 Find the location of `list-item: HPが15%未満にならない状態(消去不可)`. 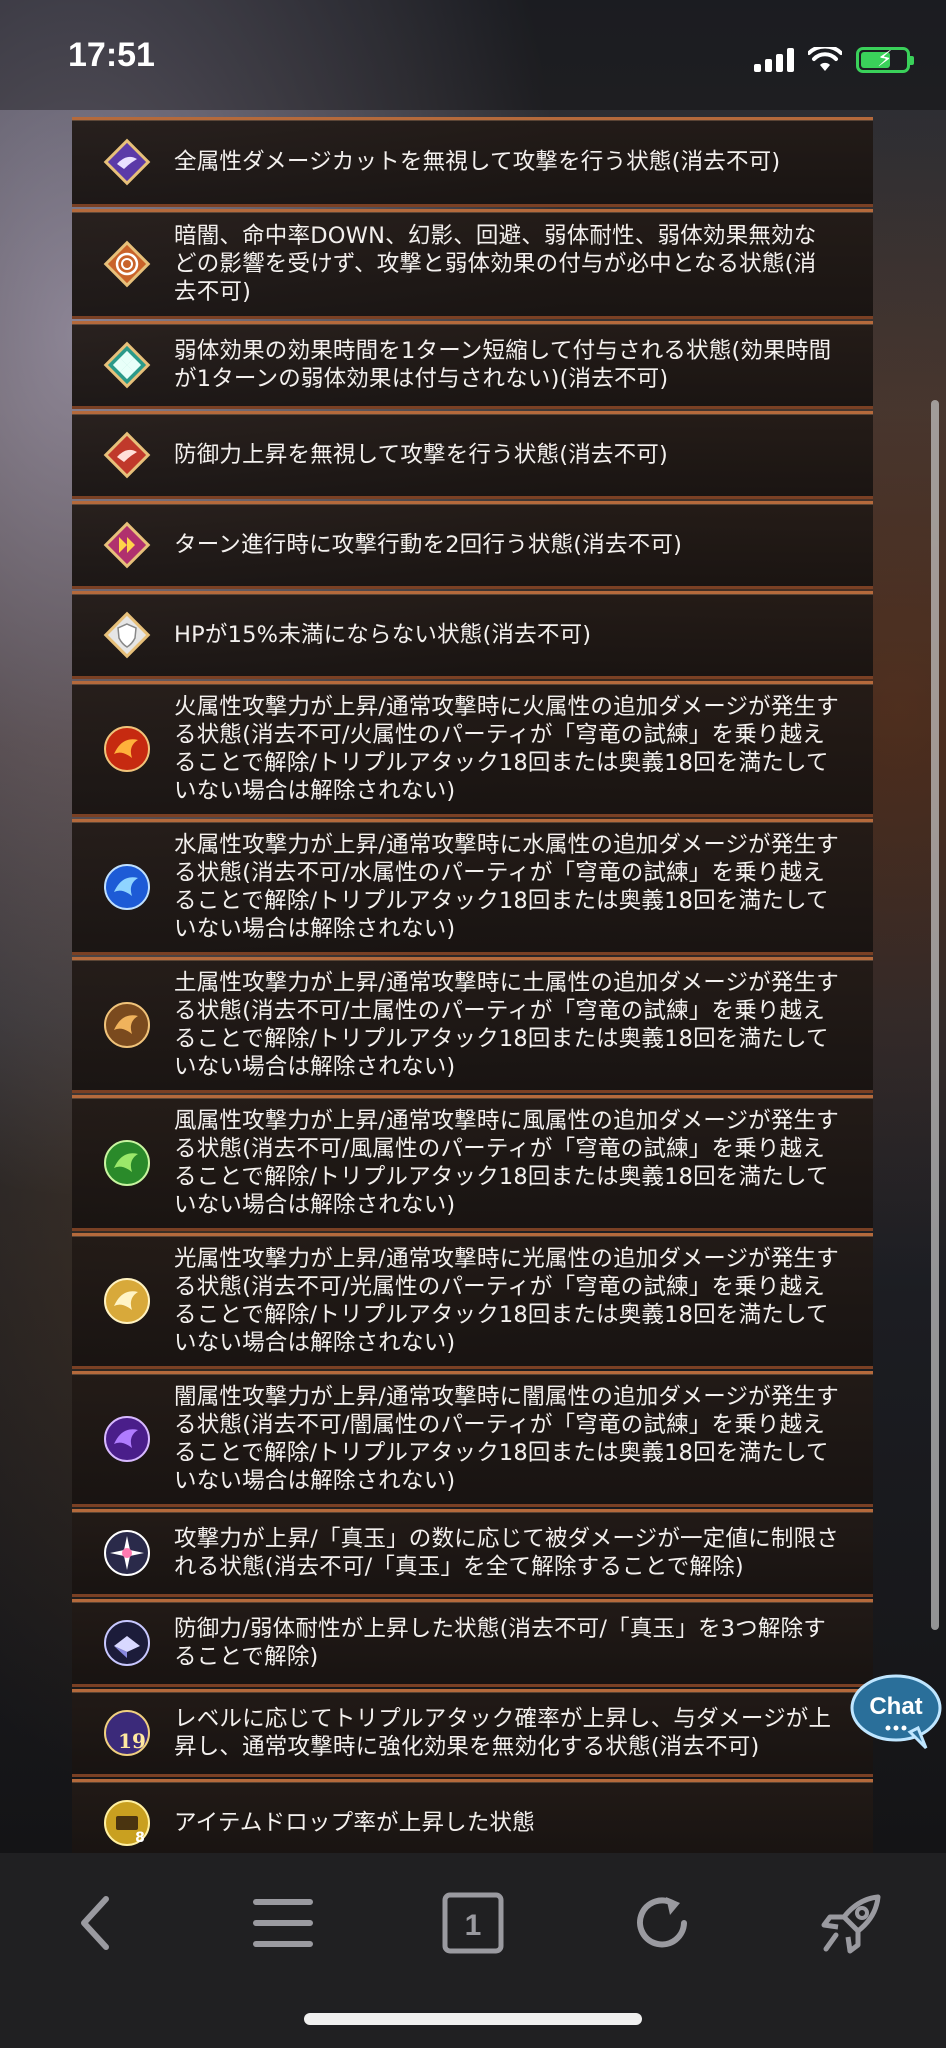

list-item: HPが15%未満にならない状態(消去不可) is located at coordinates (472, 635).